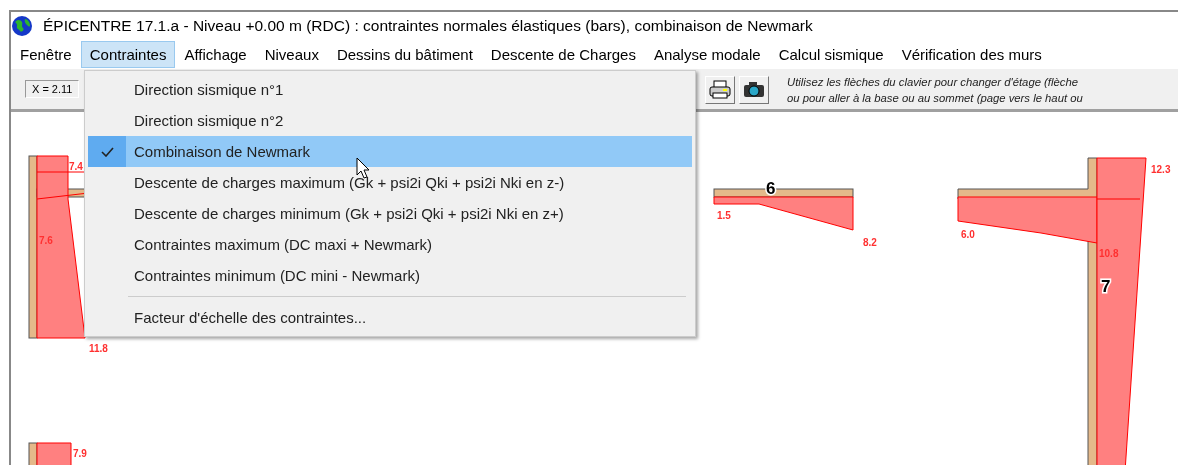 The width and height of the screenshot is (1178, 465). What do you see at coordinates (46, 54) in the screenshot?
I see `menu-item: Fenêtre` at bounding box center [46, 54].